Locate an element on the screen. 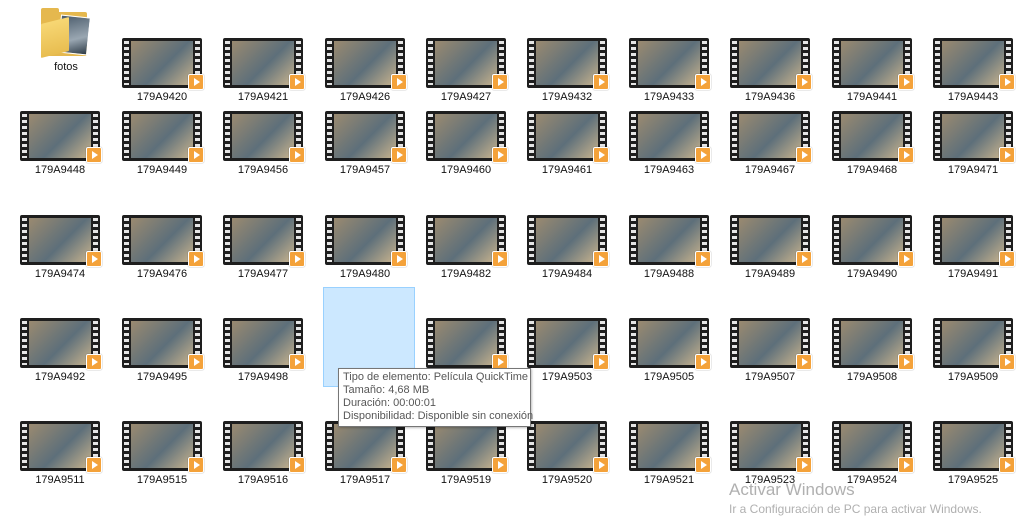 The image size is (1021, 524). video-file-item: 179A9421 is located at coordinates (263, 70).